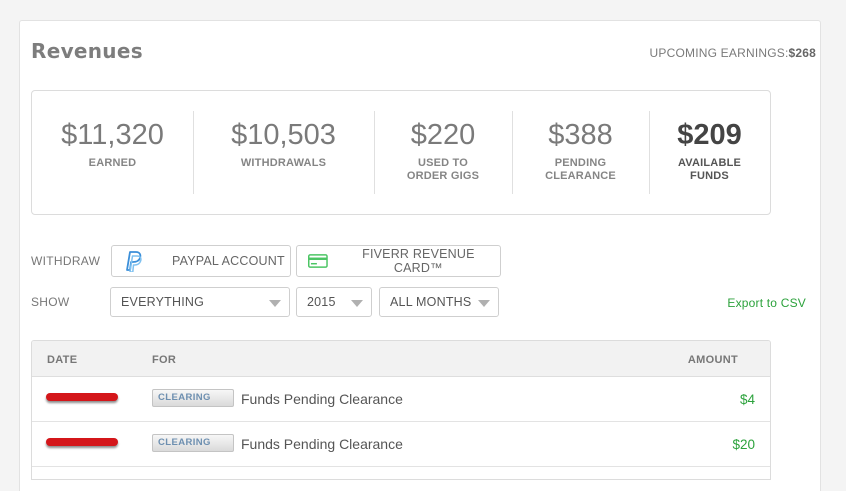 The image size is (846, 491). Describe the element at coordinates (163, 302) in the screenshot. I see `type-filter-value: EVERYTHING` at that location.